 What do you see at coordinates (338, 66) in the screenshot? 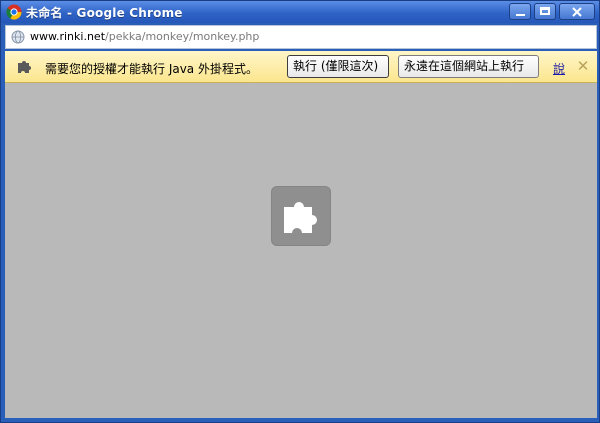
I see `run-once-button: 執行 (僅限這次)` at bounding box center [338, 66].